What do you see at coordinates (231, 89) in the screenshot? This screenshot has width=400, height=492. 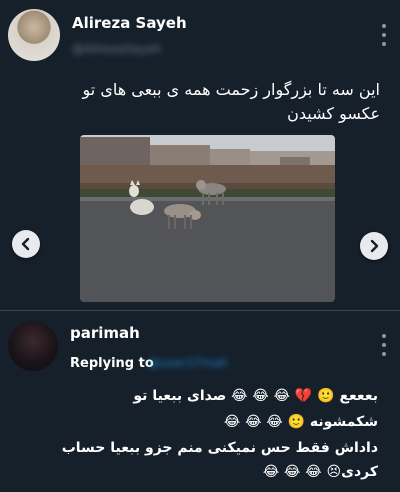 I see `tweet-text-line: این سه تا بزرگوار زحمت همه ی ببعی های تو` at bounding box center [231, 89].